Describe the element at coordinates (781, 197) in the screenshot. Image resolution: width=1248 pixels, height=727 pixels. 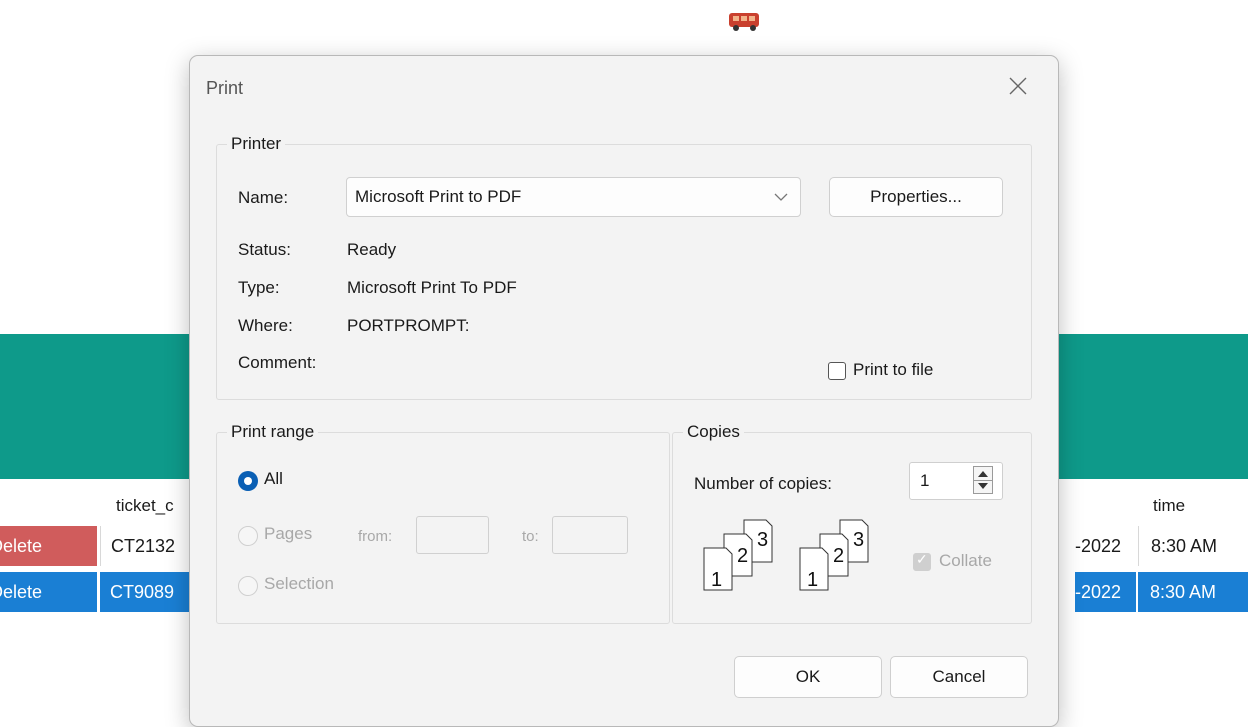
I see `chevron-down-icon` at that location.